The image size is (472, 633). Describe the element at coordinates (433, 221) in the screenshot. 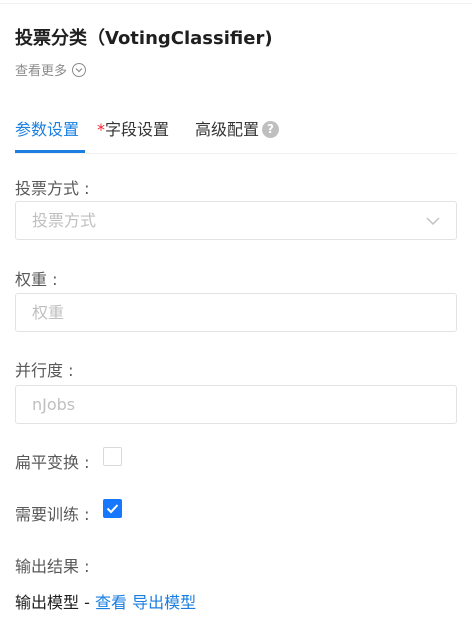

I see `chevron-down-icon` at that location.